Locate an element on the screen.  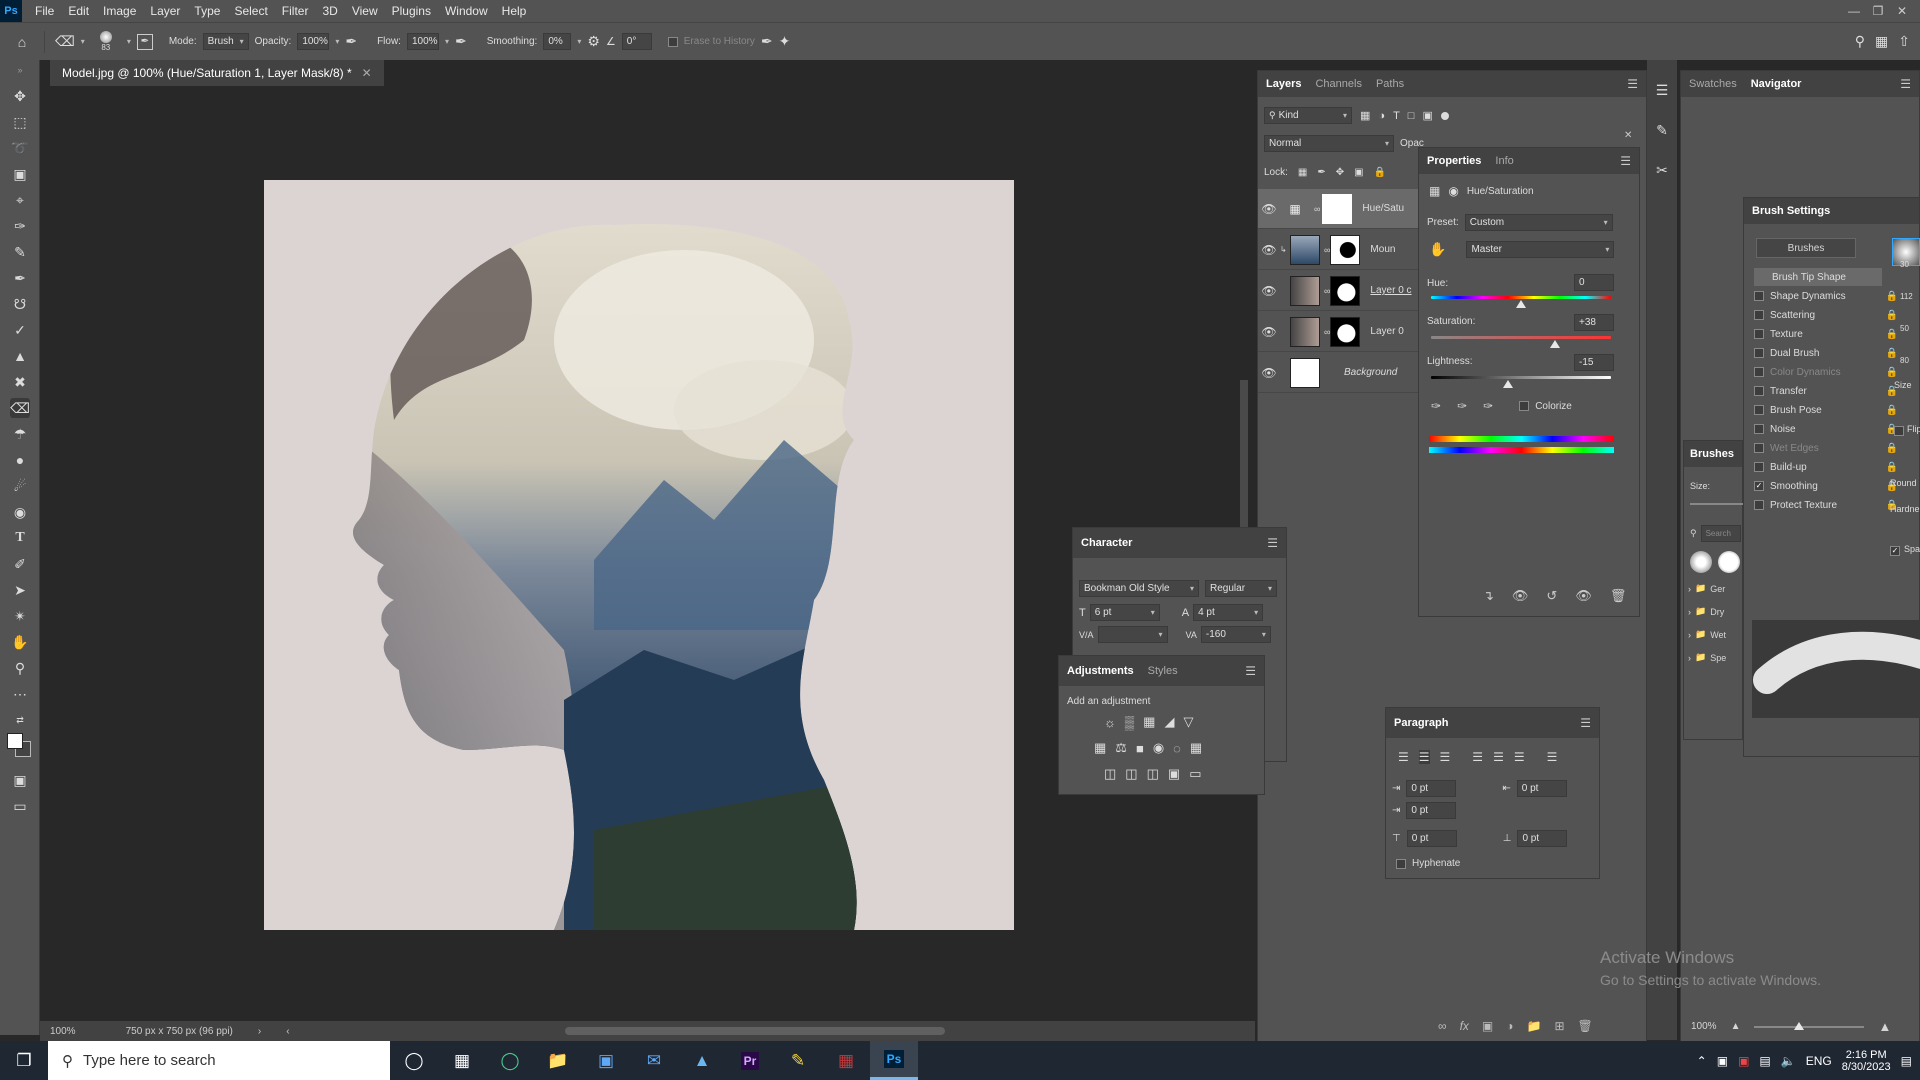
brush-preset-picker: 83 is located at coordinates (106, 41).